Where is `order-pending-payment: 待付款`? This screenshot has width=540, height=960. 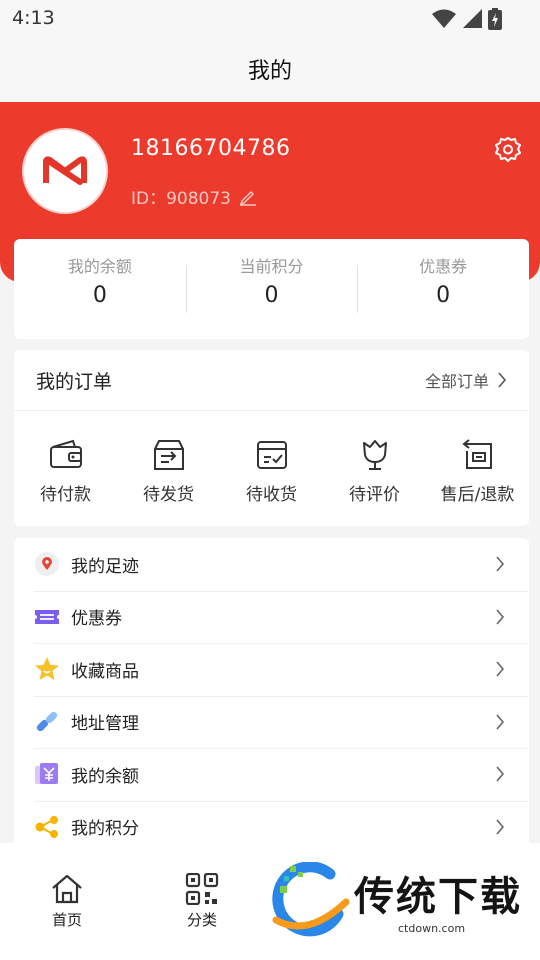 order-pending-payment: 待付款 is located at coordinates (65, 471).